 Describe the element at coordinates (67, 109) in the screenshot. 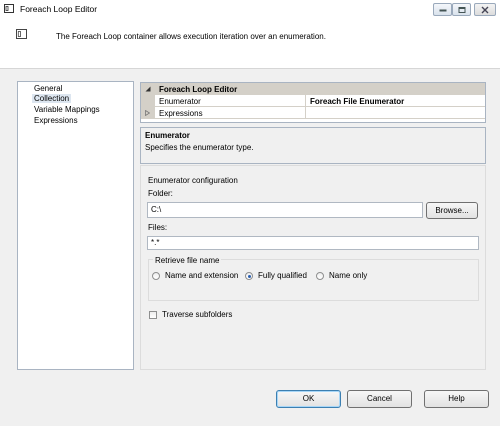

I see `nav-item-variable-mappings: Variable Mappings` at that location.